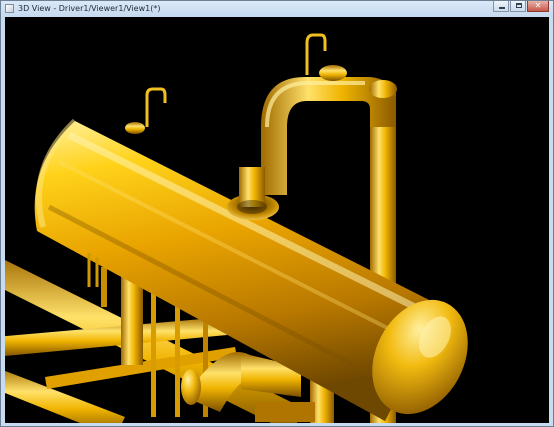 This screenshot has width=554, height=427. I want to click on close-button: ✕, so click(538, 6).